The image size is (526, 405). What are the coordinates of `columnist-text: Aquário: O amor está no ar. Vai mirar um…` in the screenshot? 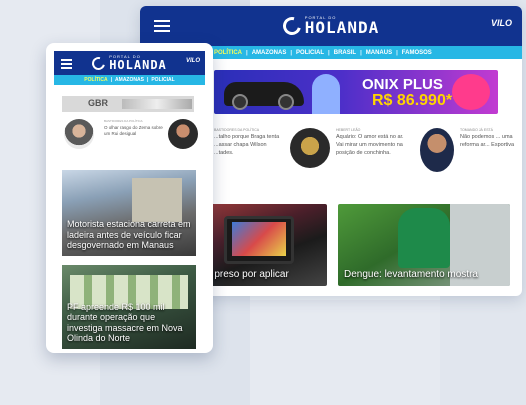 It's located at (370, 145).